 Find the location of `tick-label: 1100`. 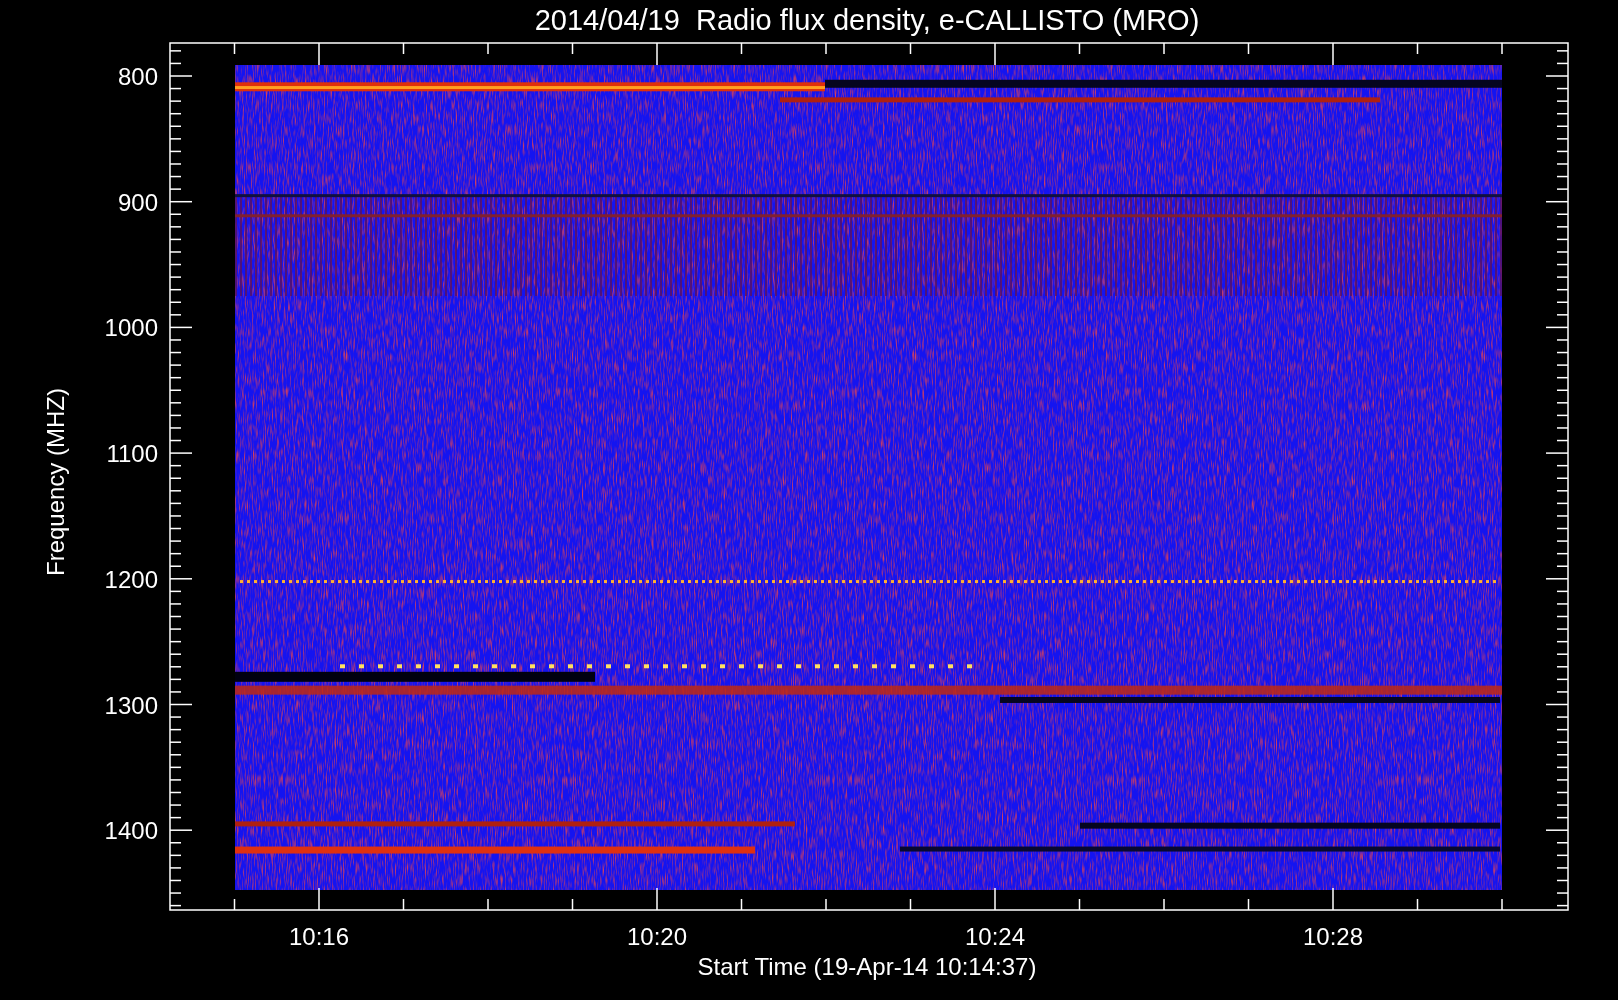

tick-label: 1100 is located at coordinates (132, 454).